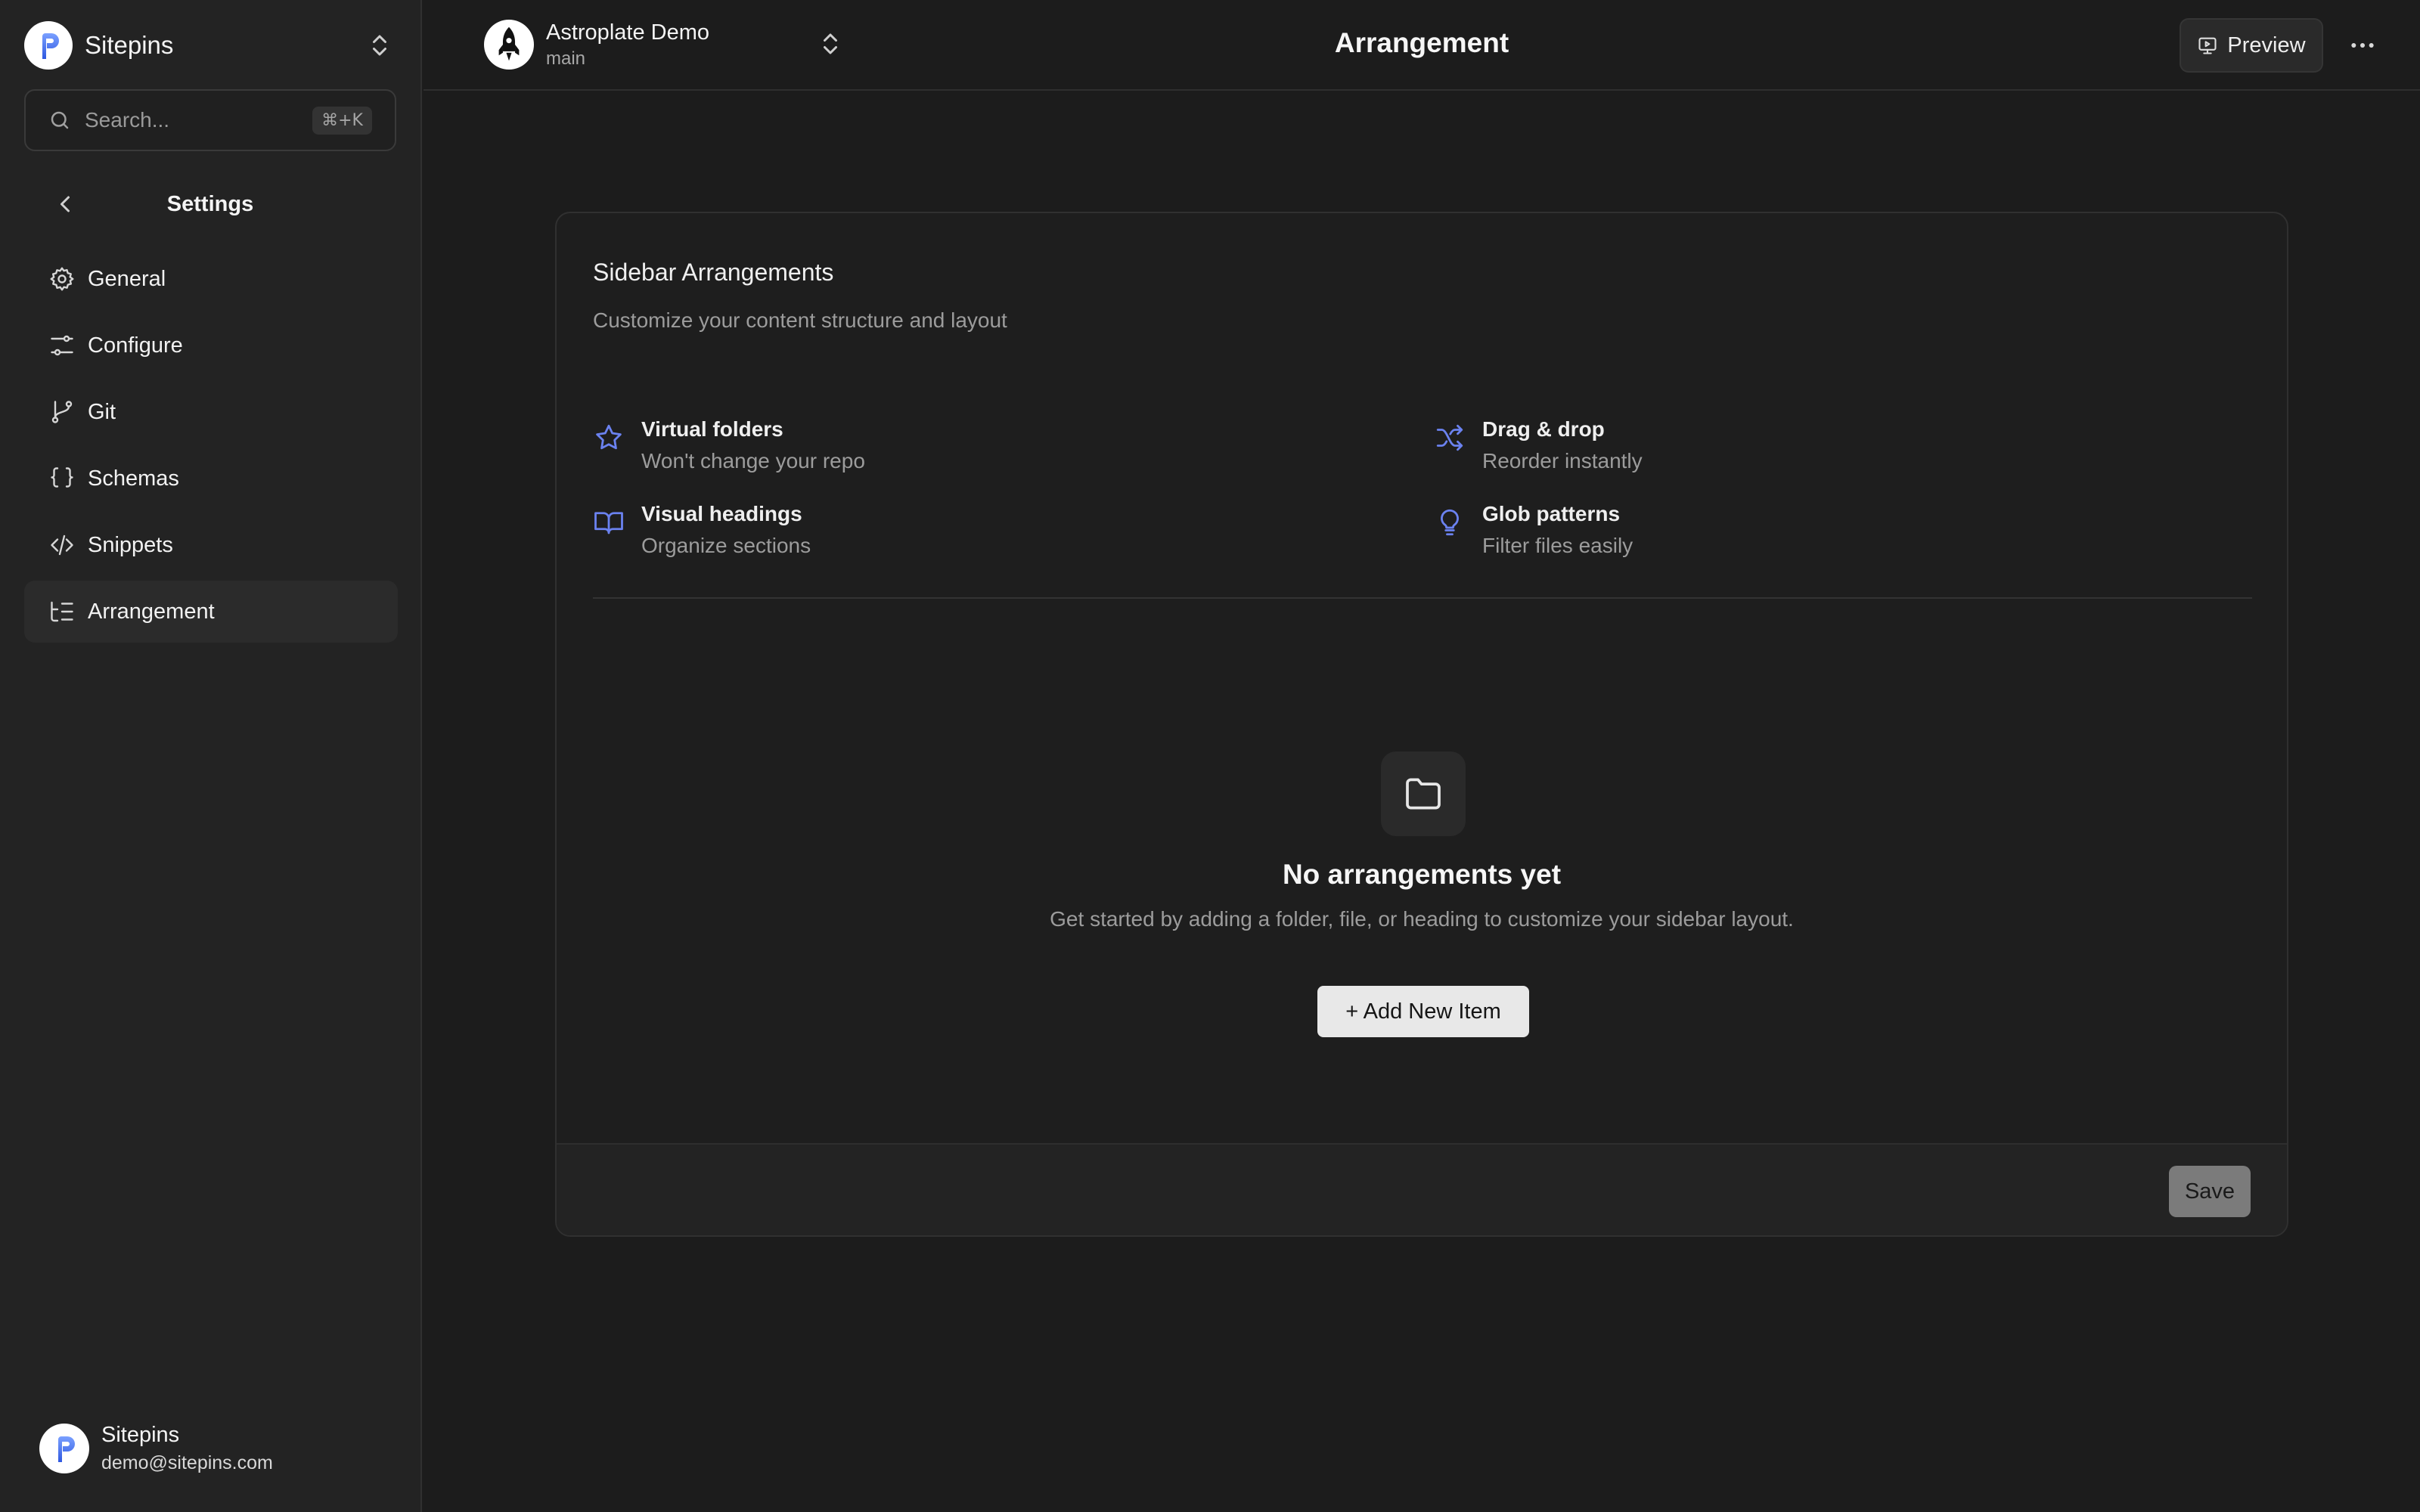  What do you see at coordinates (1449, 437) in the screenshot?
I see `shuffle-icon` at bounding box center [1449, 437].